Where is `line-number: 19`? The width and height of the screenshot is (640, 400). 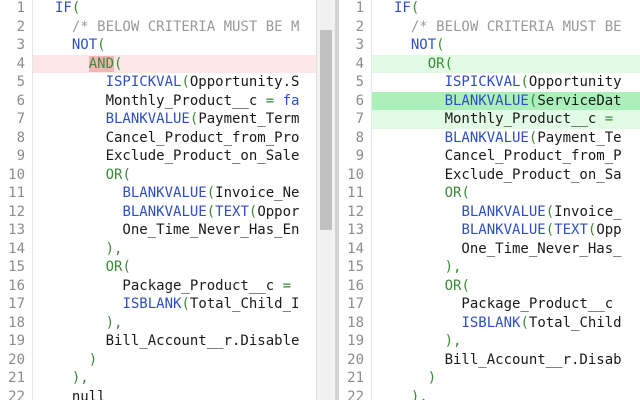 line-number: 19 is located at coordinates (16, 341).